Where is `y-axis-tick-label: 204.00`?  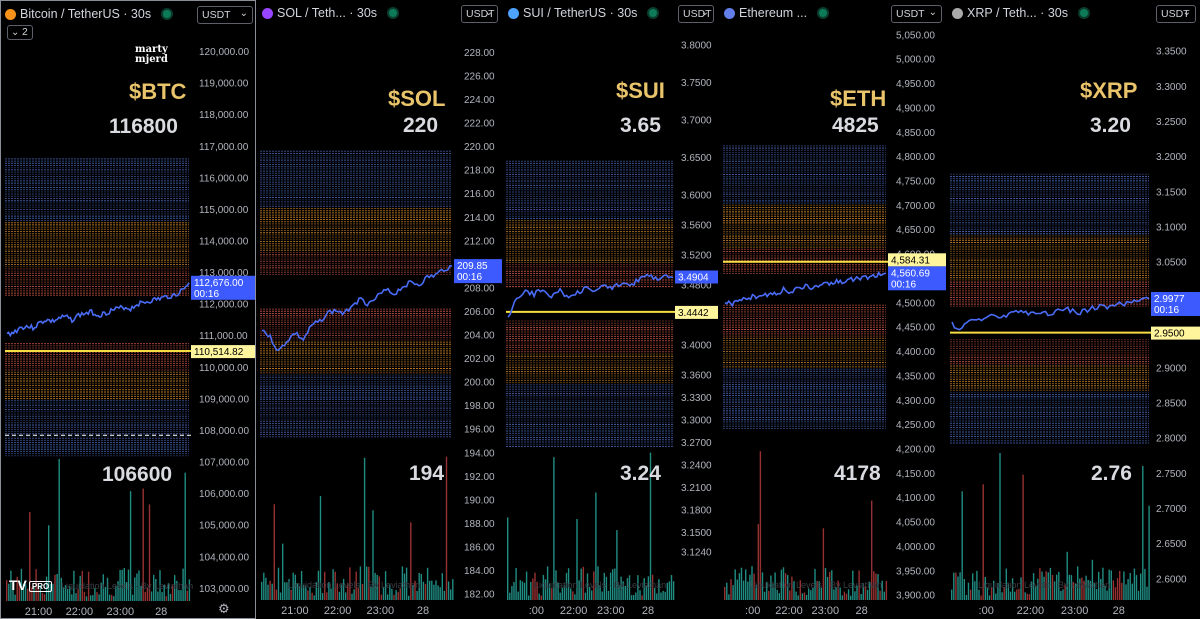 y-axis-tick-label: 204.00 is located at coordinates (479, 336).